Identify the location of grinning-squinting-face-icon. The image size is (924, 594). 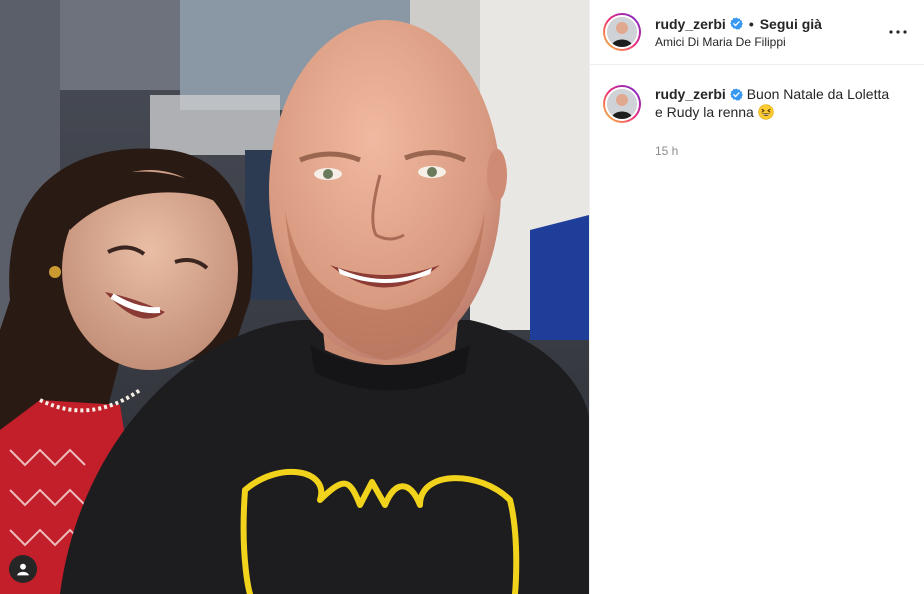
(766, 114).